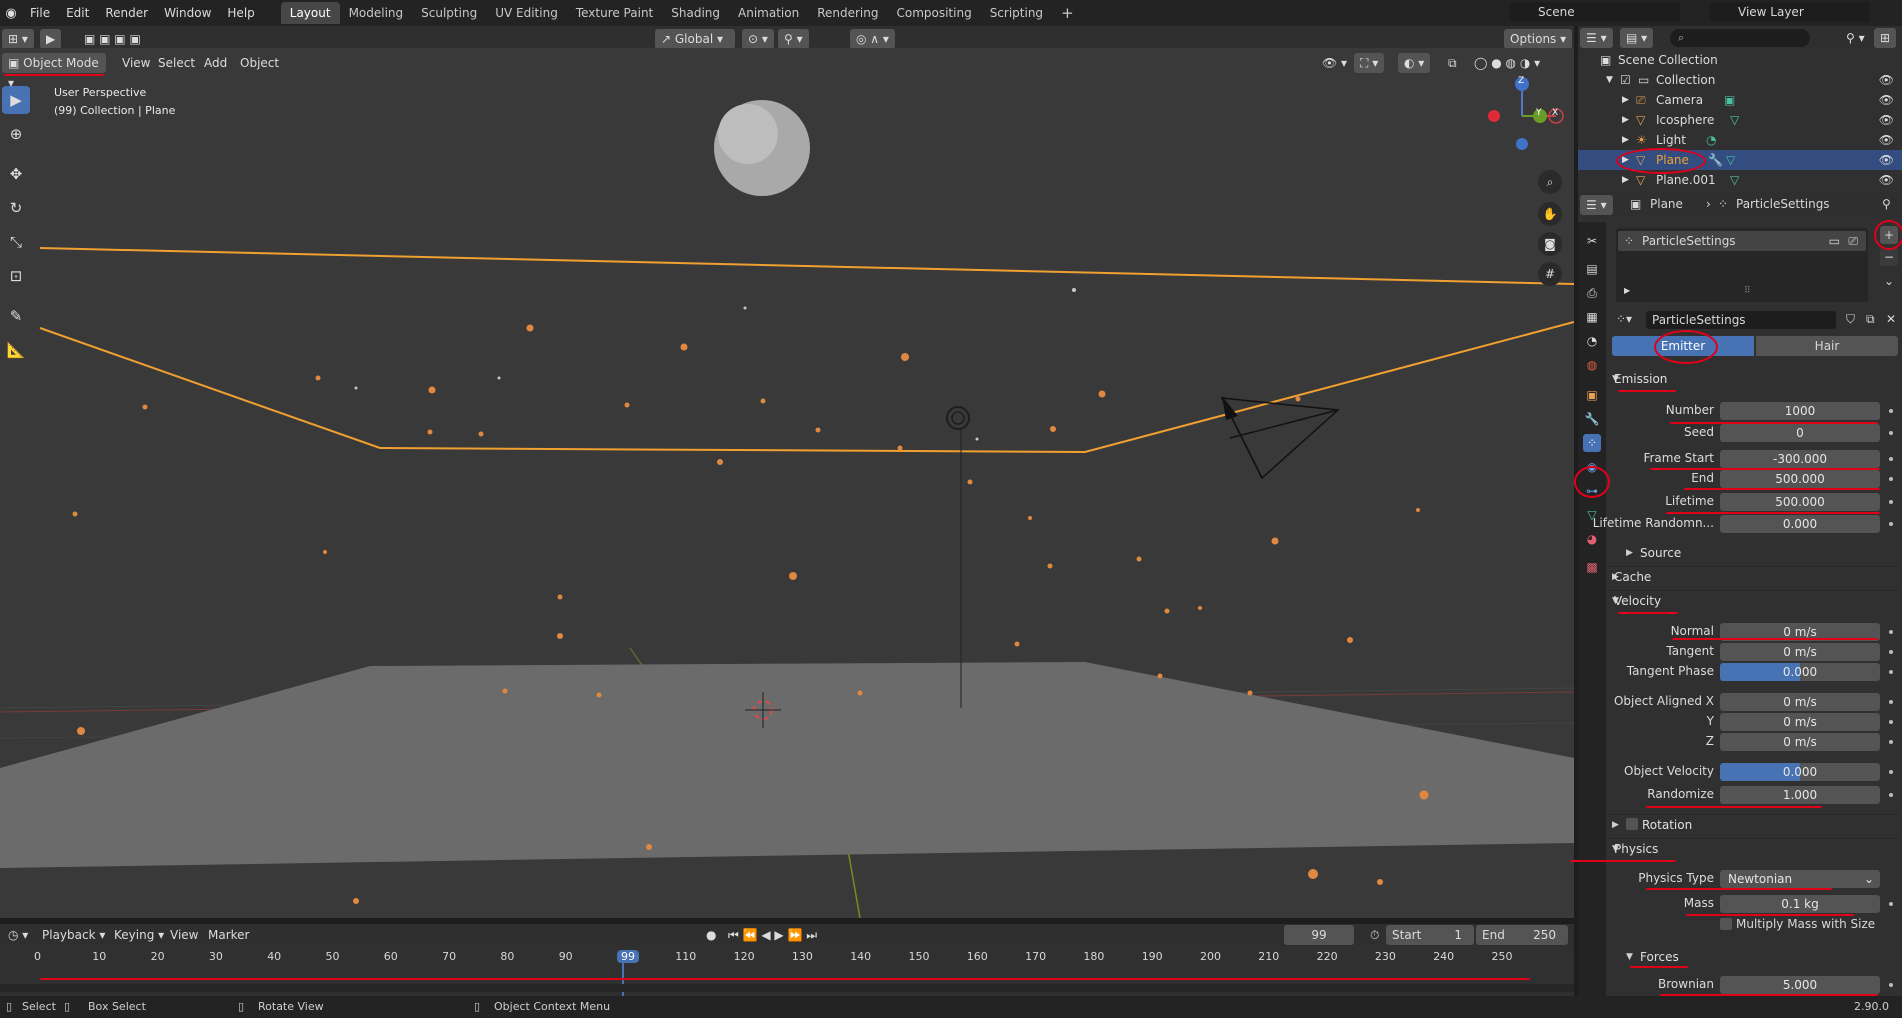  I want to click on expand-list-icon: ▶, so click(1627, 290).